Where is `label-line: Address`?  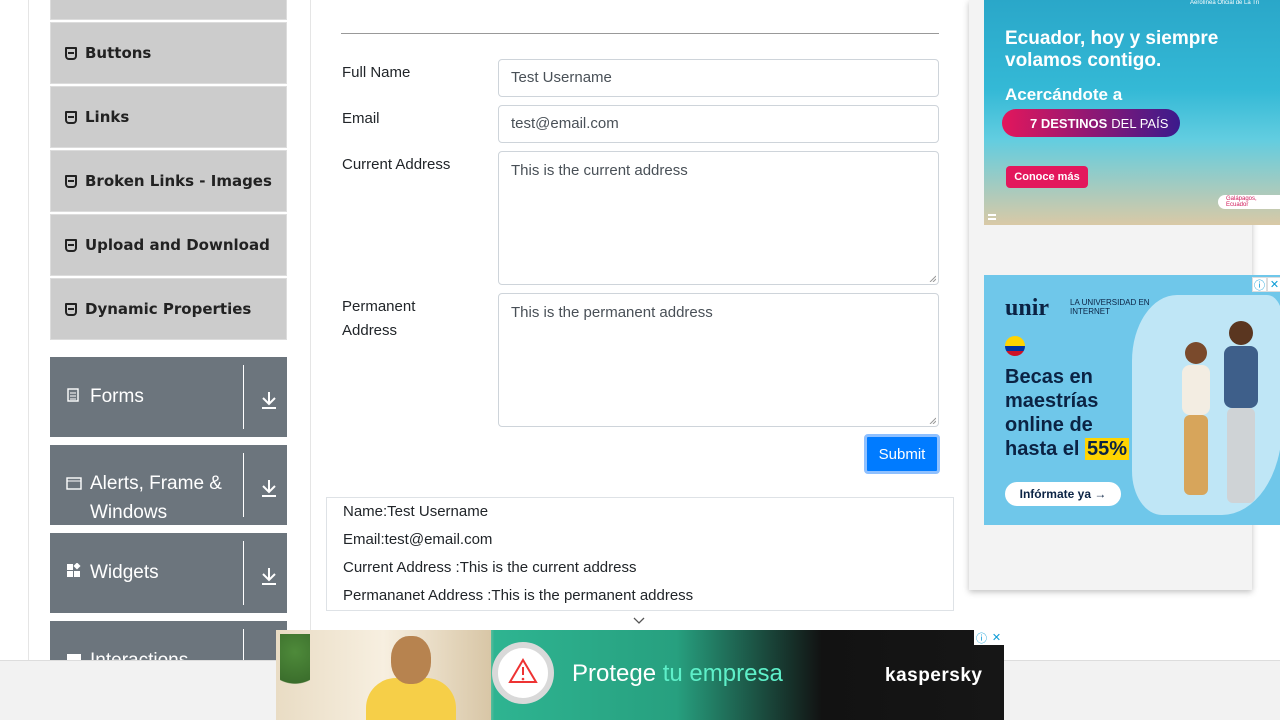
label-line: Address is located at coordinates (370, 330).